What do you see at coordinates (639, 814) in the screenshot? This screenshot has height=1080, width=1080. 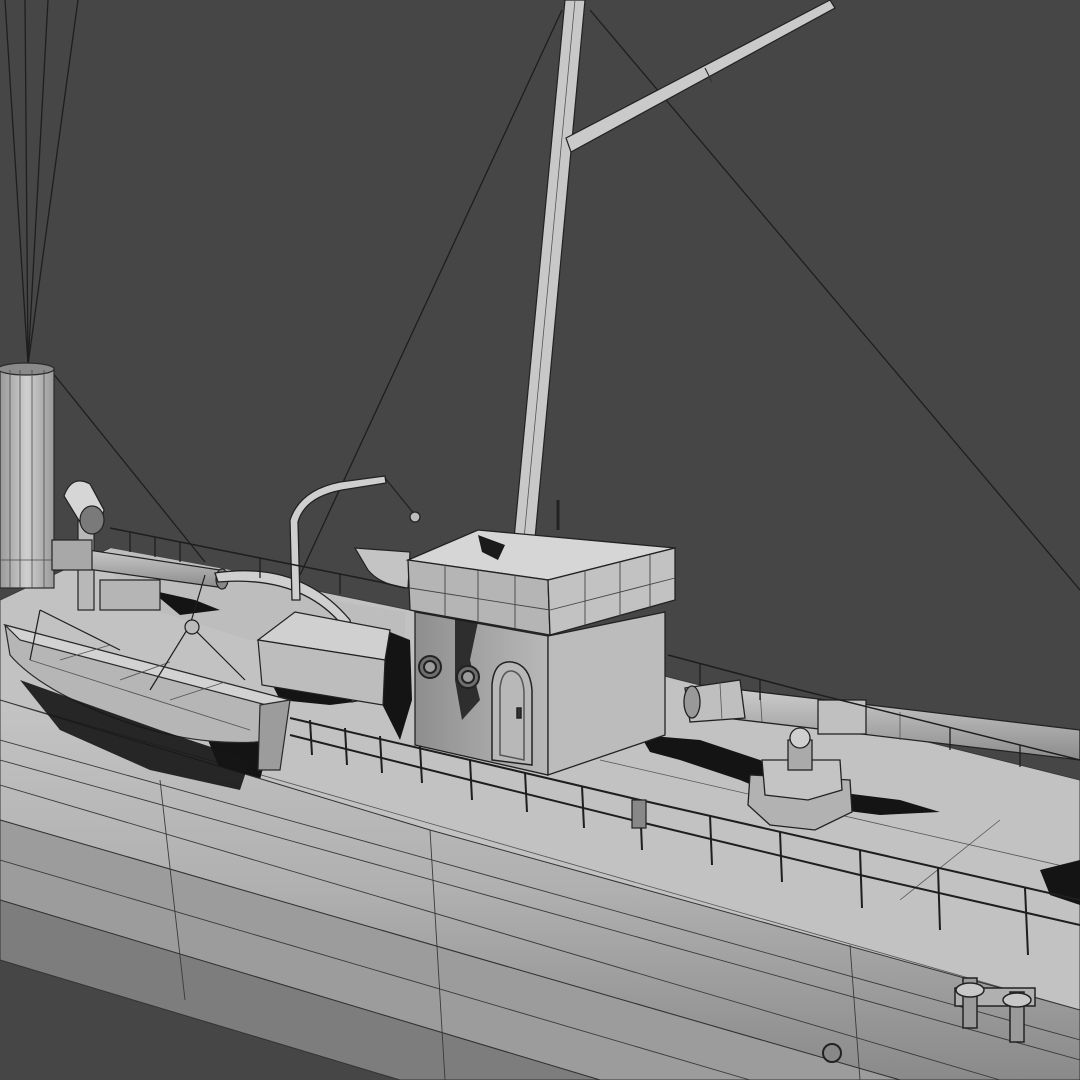 I see `deck-bollard` at bounding box center [639, 814].